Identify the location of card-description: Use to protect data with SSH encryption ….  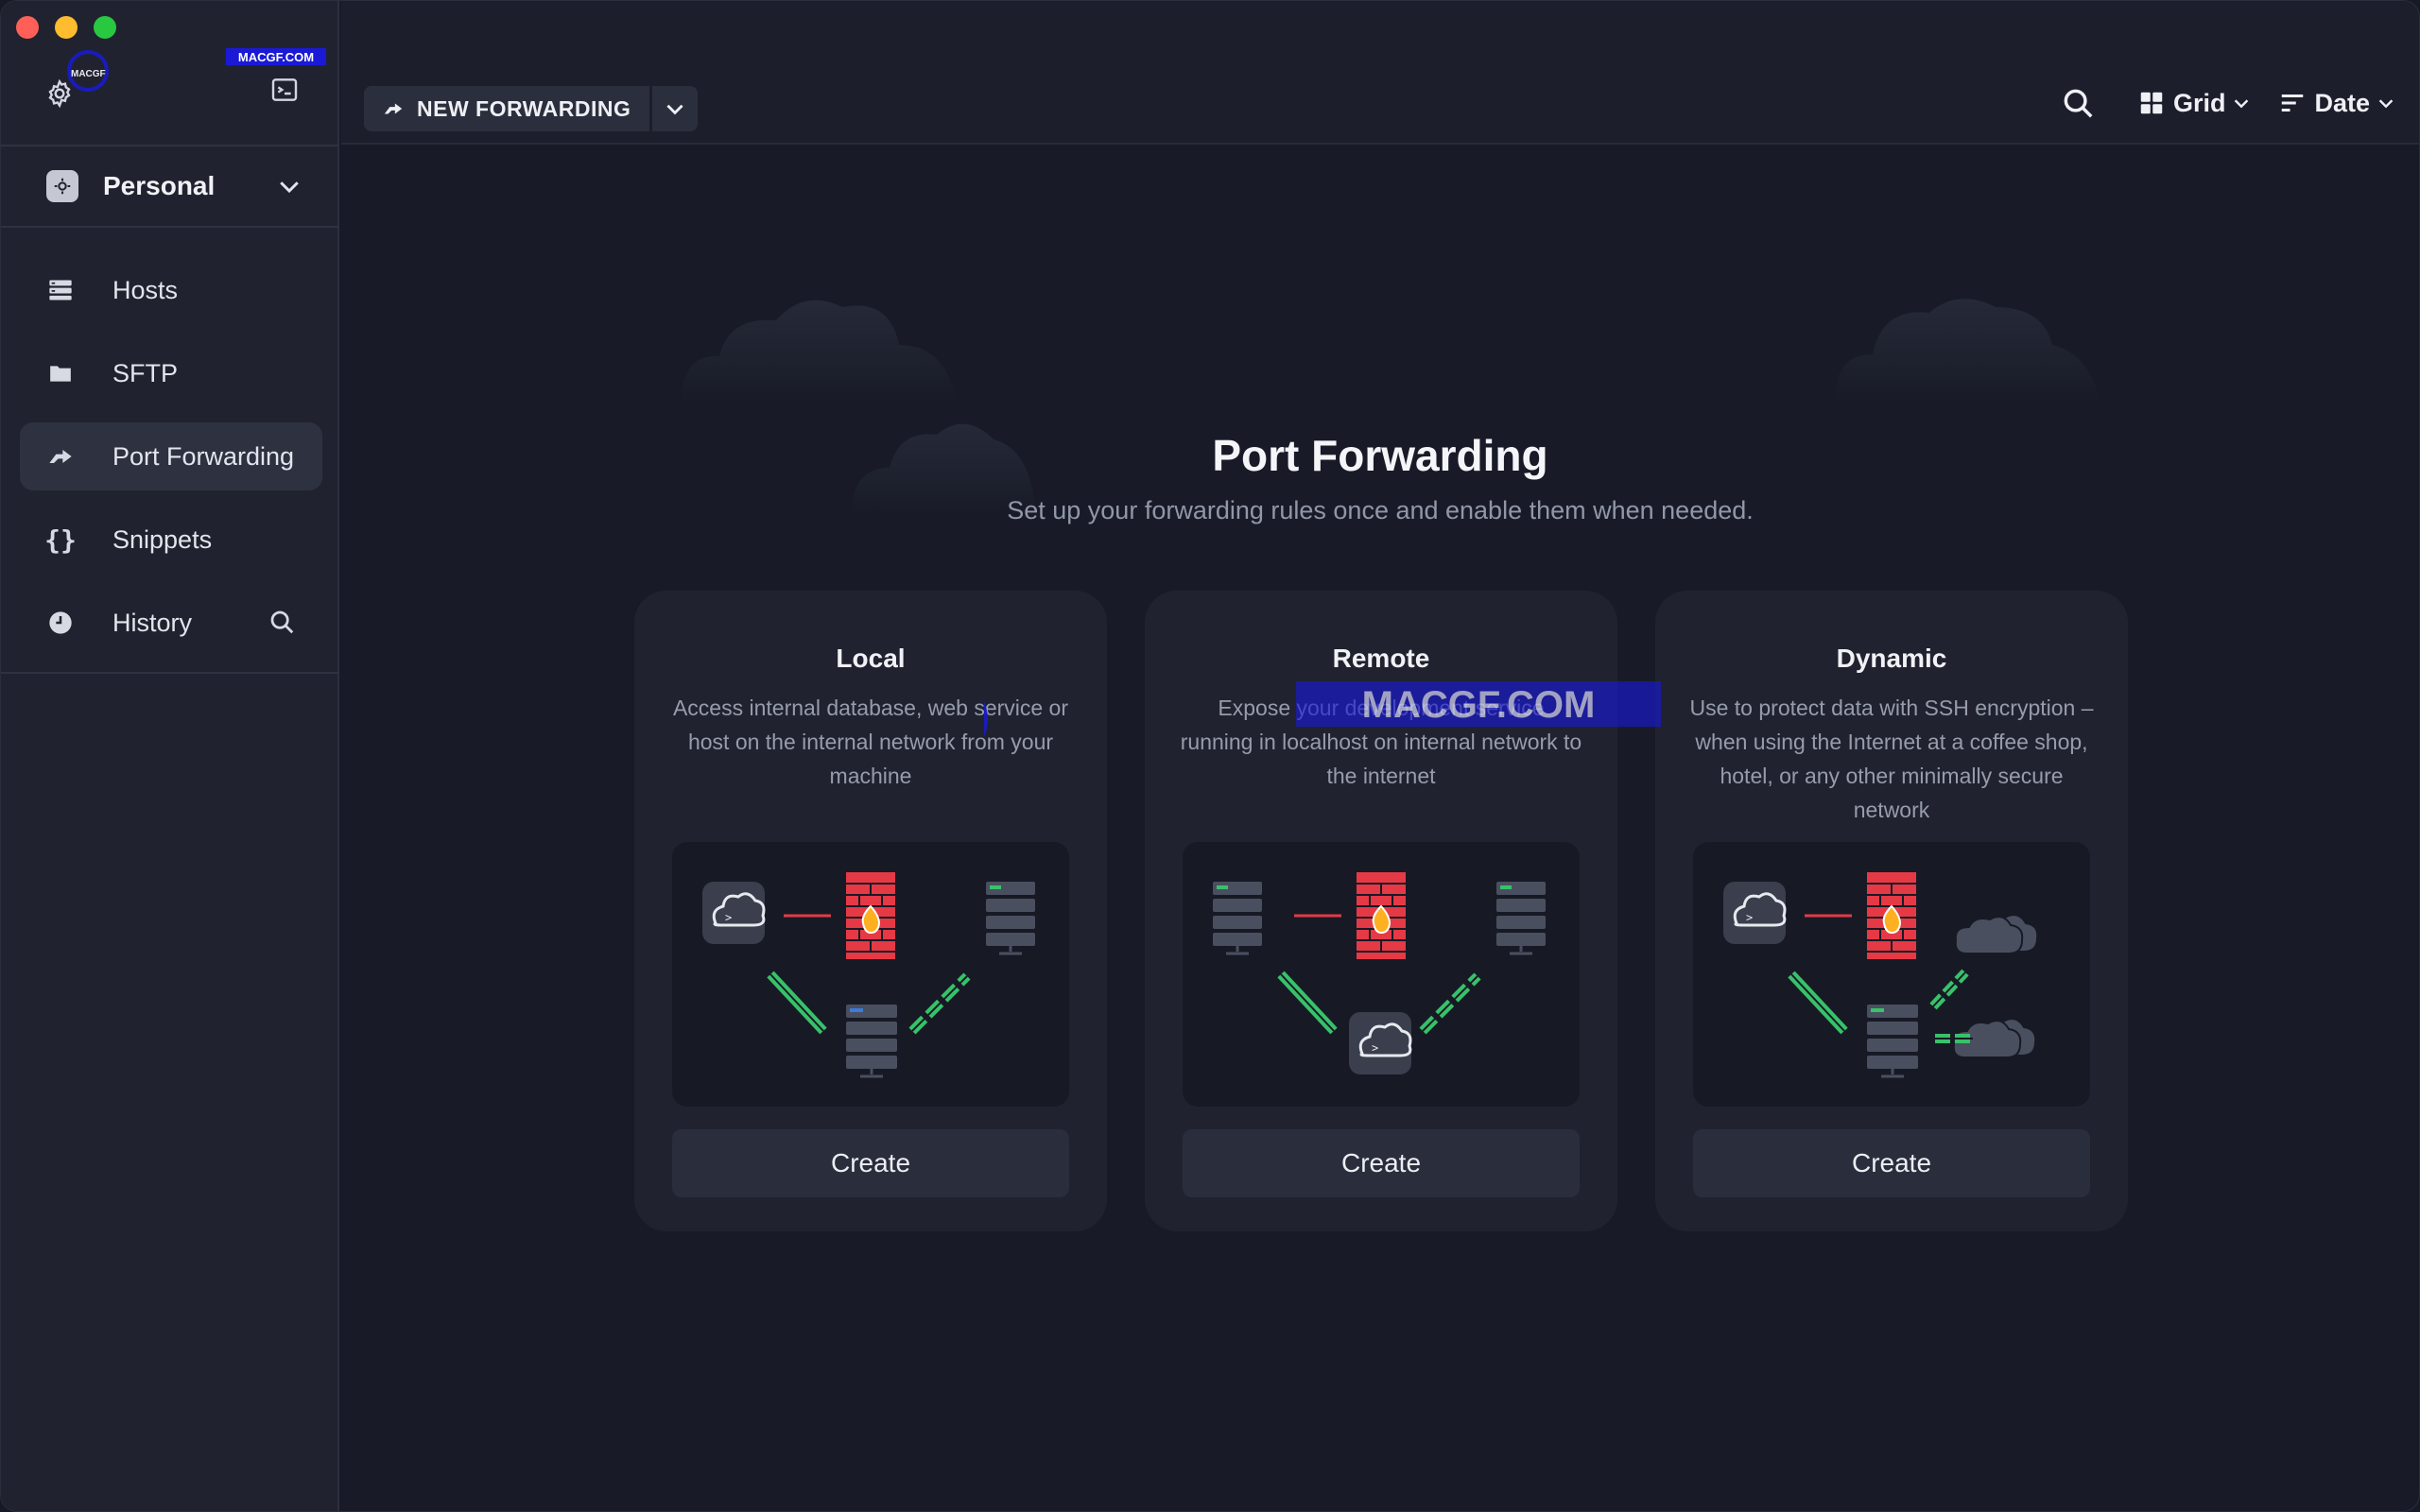
(1891, 759).